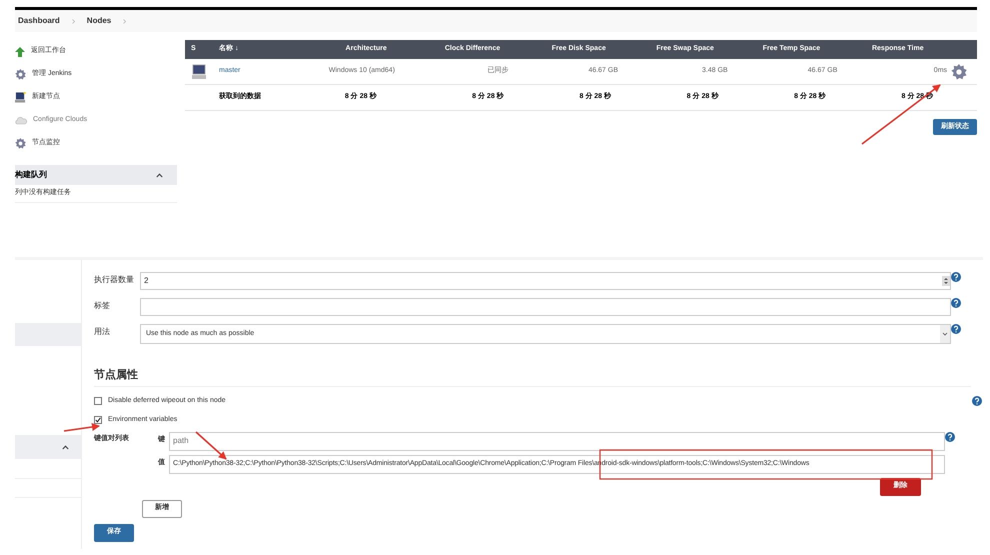  Describe the element at coordinates (545, 281) in the screenshot. I see `number-field: 2` at that location.